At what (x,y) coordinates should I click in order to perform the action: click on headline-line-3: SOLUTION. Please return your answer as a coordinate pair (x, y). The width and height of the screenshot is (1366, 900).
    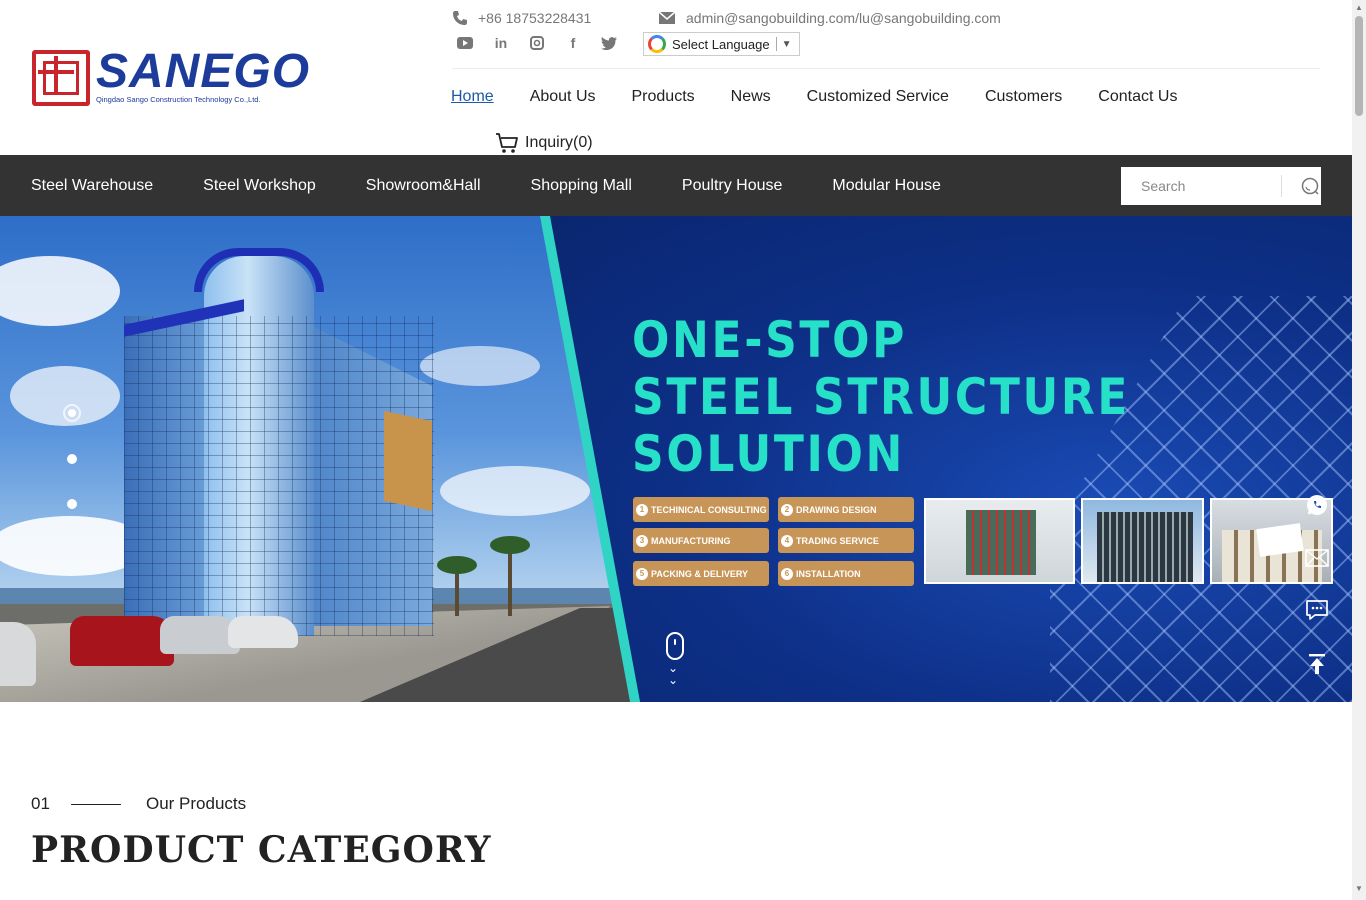
    Looking at the image, I should click on (769, 454).